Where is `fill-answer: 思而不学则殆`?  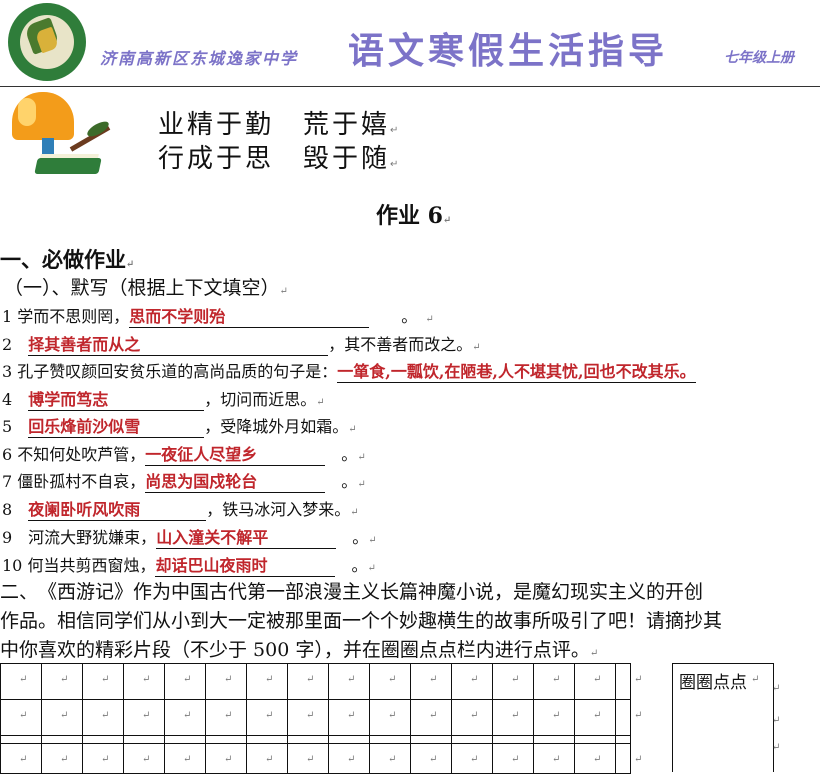
fill-answer: 思而不学则殆 is located at coordinates (249, 315).